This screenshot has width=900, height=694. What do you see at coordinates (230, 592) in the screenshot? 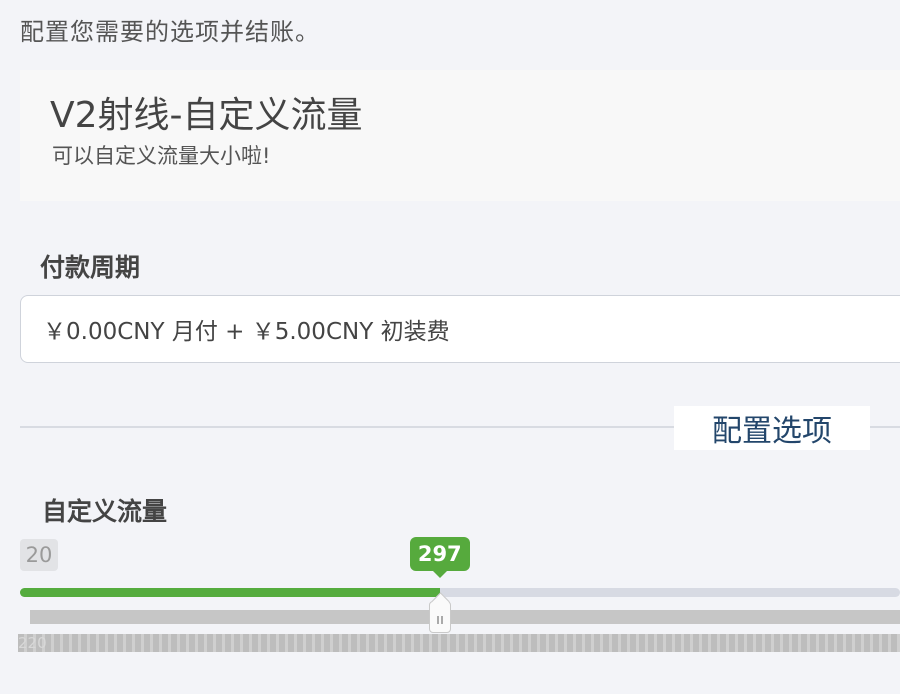
I see `traffic-slider-fill` at bounding box center [230, 592].